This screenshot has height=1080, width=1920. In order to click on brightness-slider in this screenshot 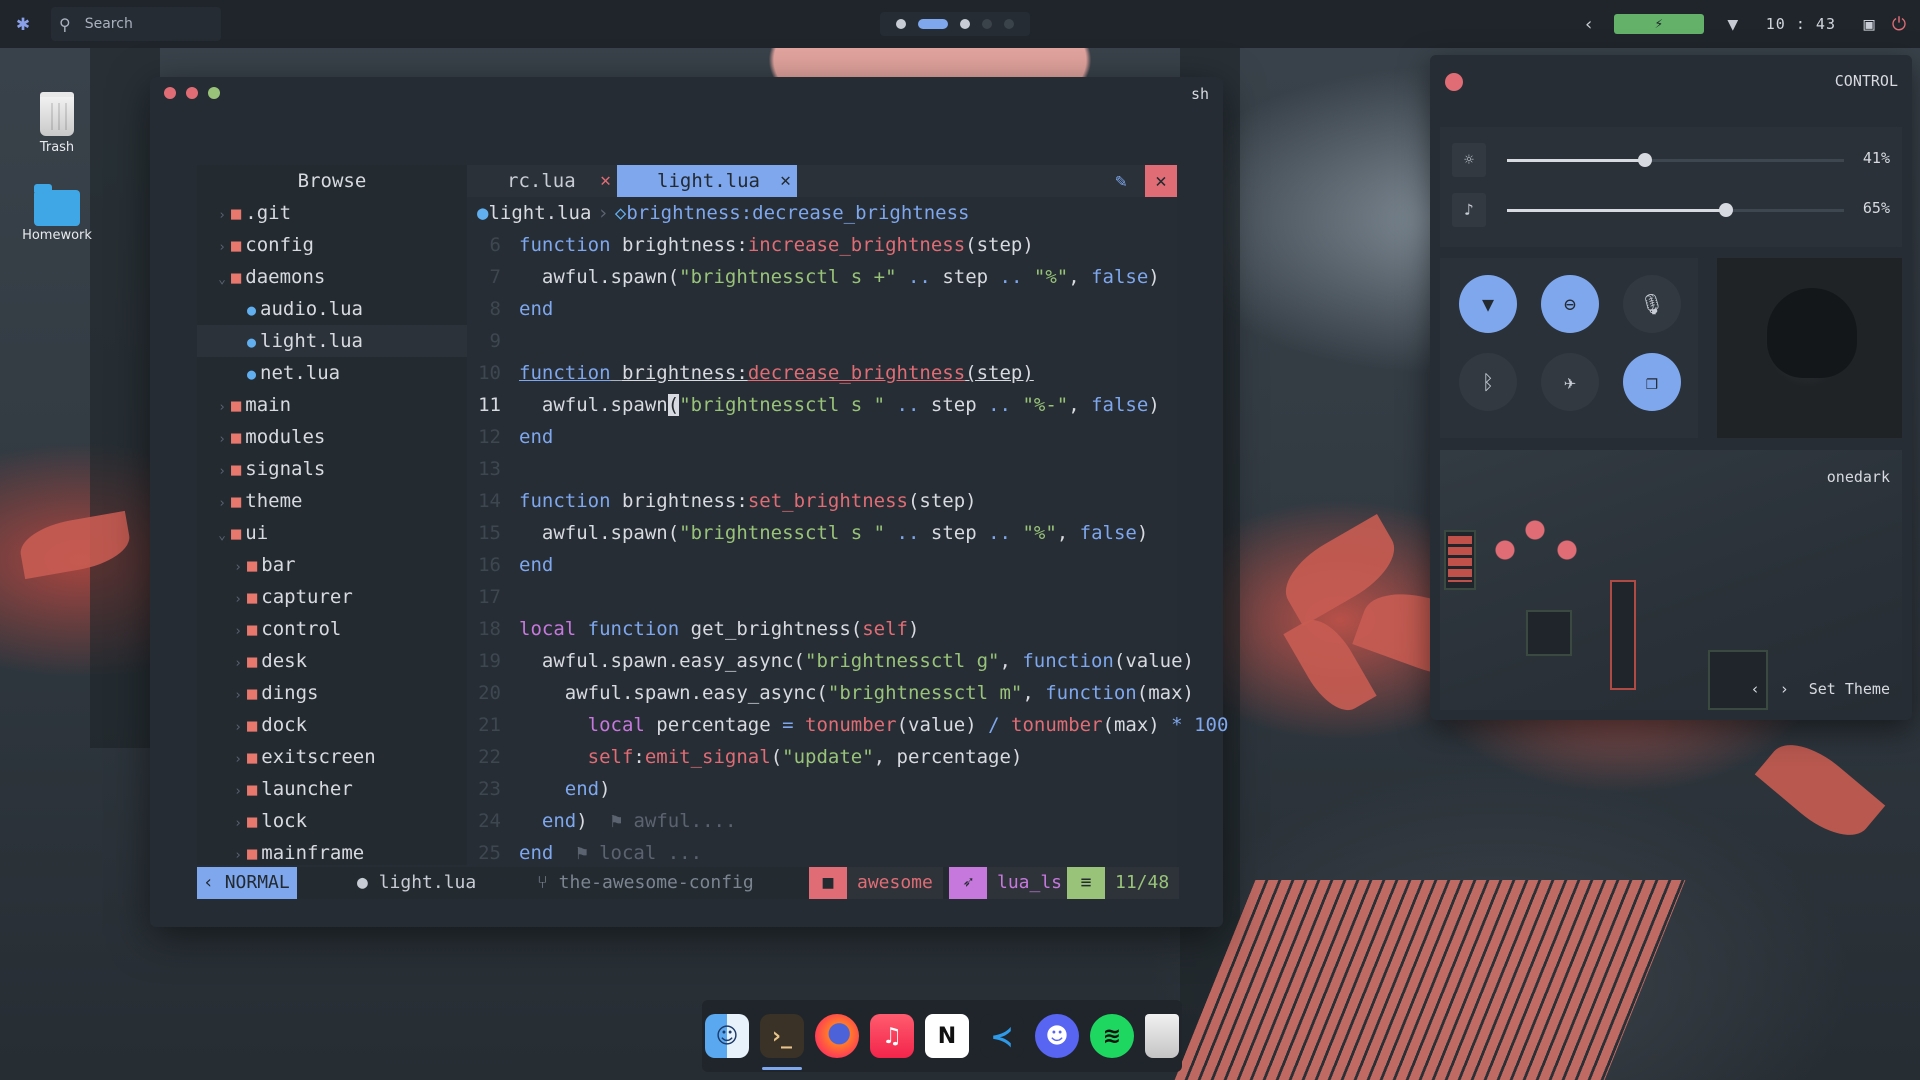, I will do `click(1675, 160)`.